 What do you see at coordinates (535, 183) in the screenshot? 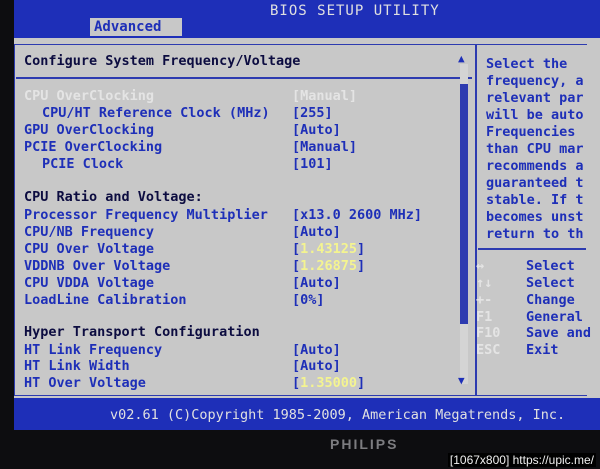
I see `help-line: guaranteed t` at bounding box center [535, 183].